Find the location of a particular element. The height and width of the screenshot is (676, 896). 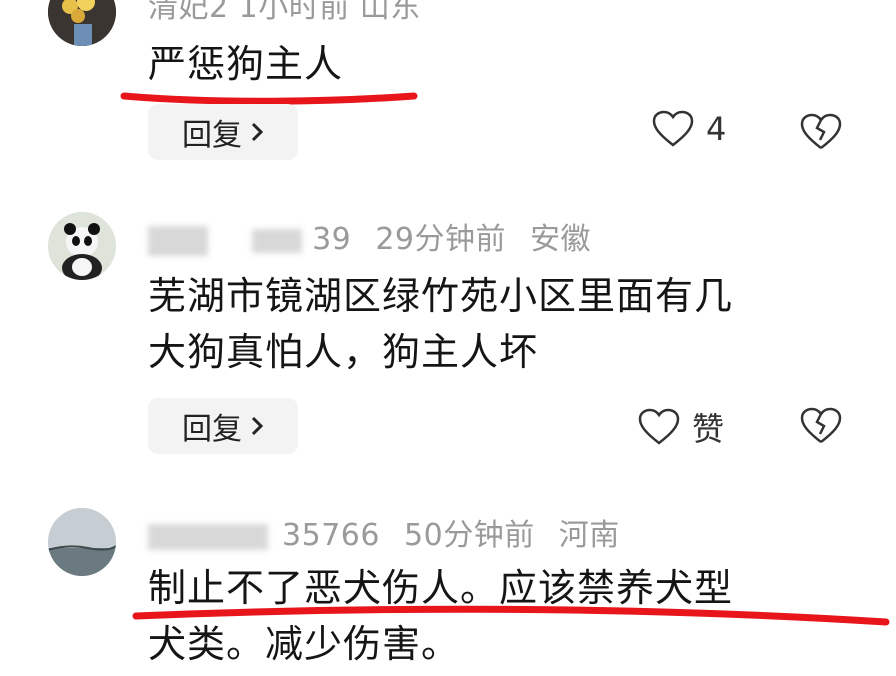

comment-text: 严惩狗主人 is located at coordinates (246, 64).